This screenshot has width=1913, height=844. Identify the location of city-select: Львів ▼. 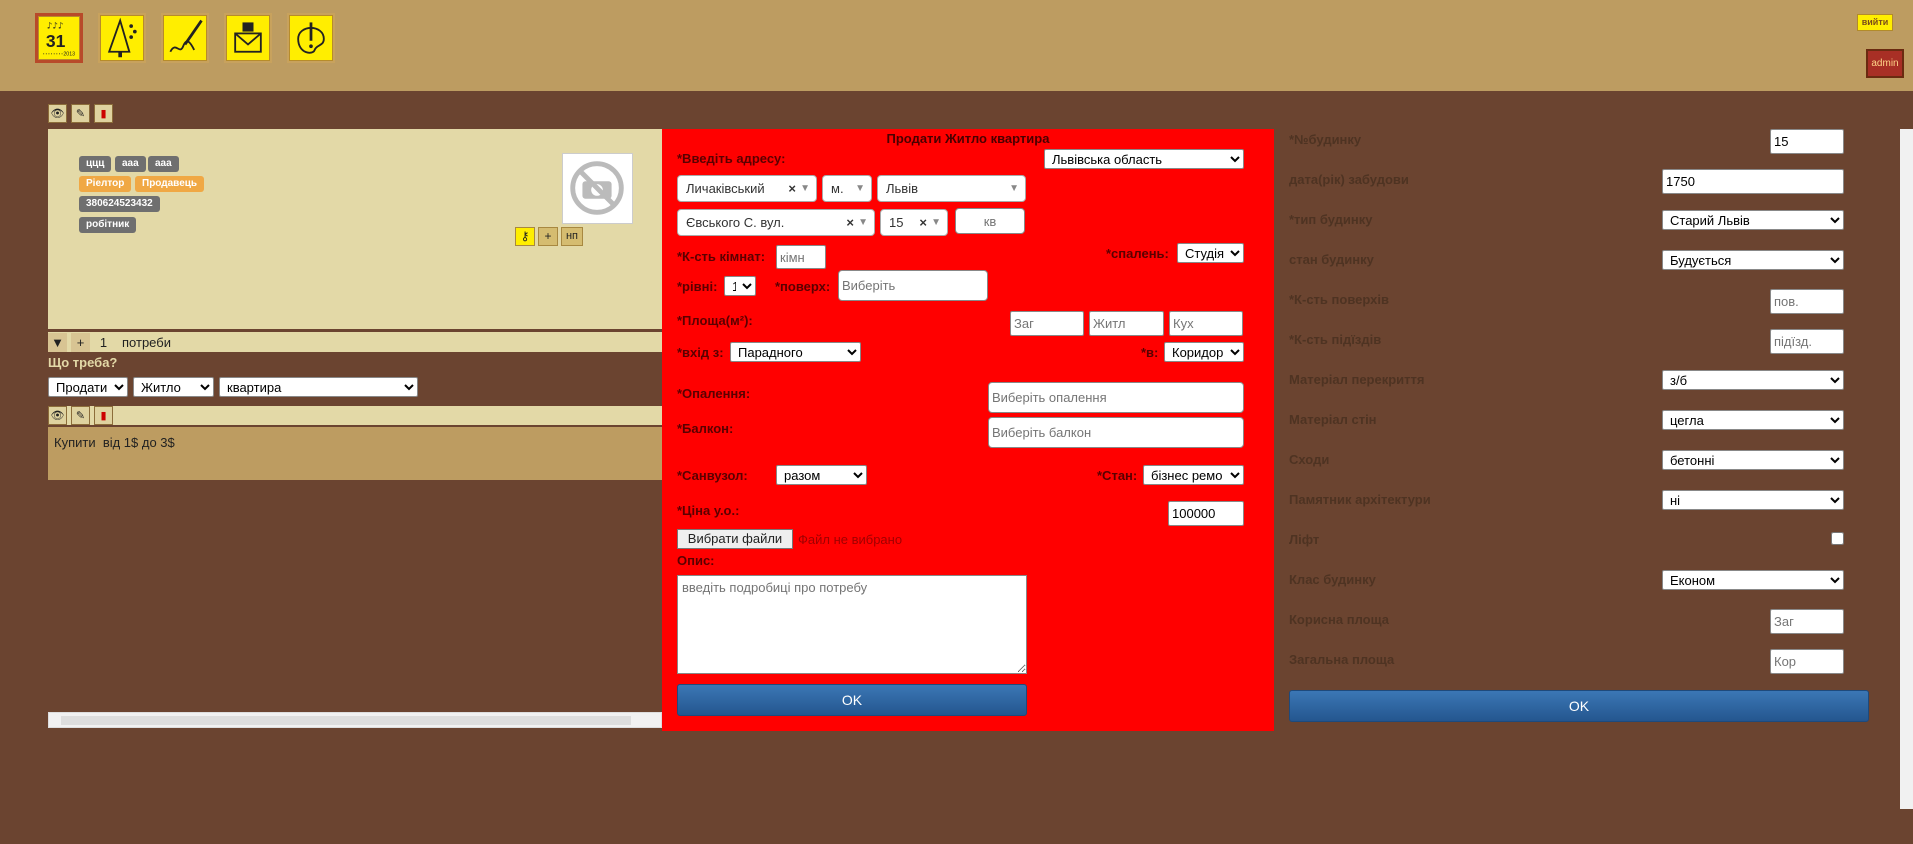
(951, 188).